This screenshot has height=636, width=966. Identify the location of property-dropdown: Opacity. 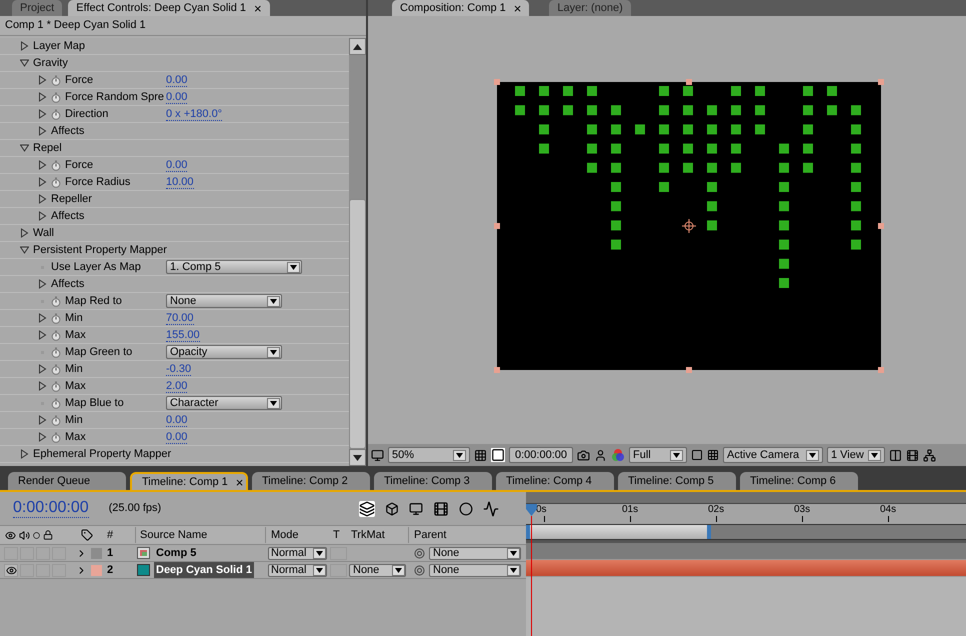
(224, 352).